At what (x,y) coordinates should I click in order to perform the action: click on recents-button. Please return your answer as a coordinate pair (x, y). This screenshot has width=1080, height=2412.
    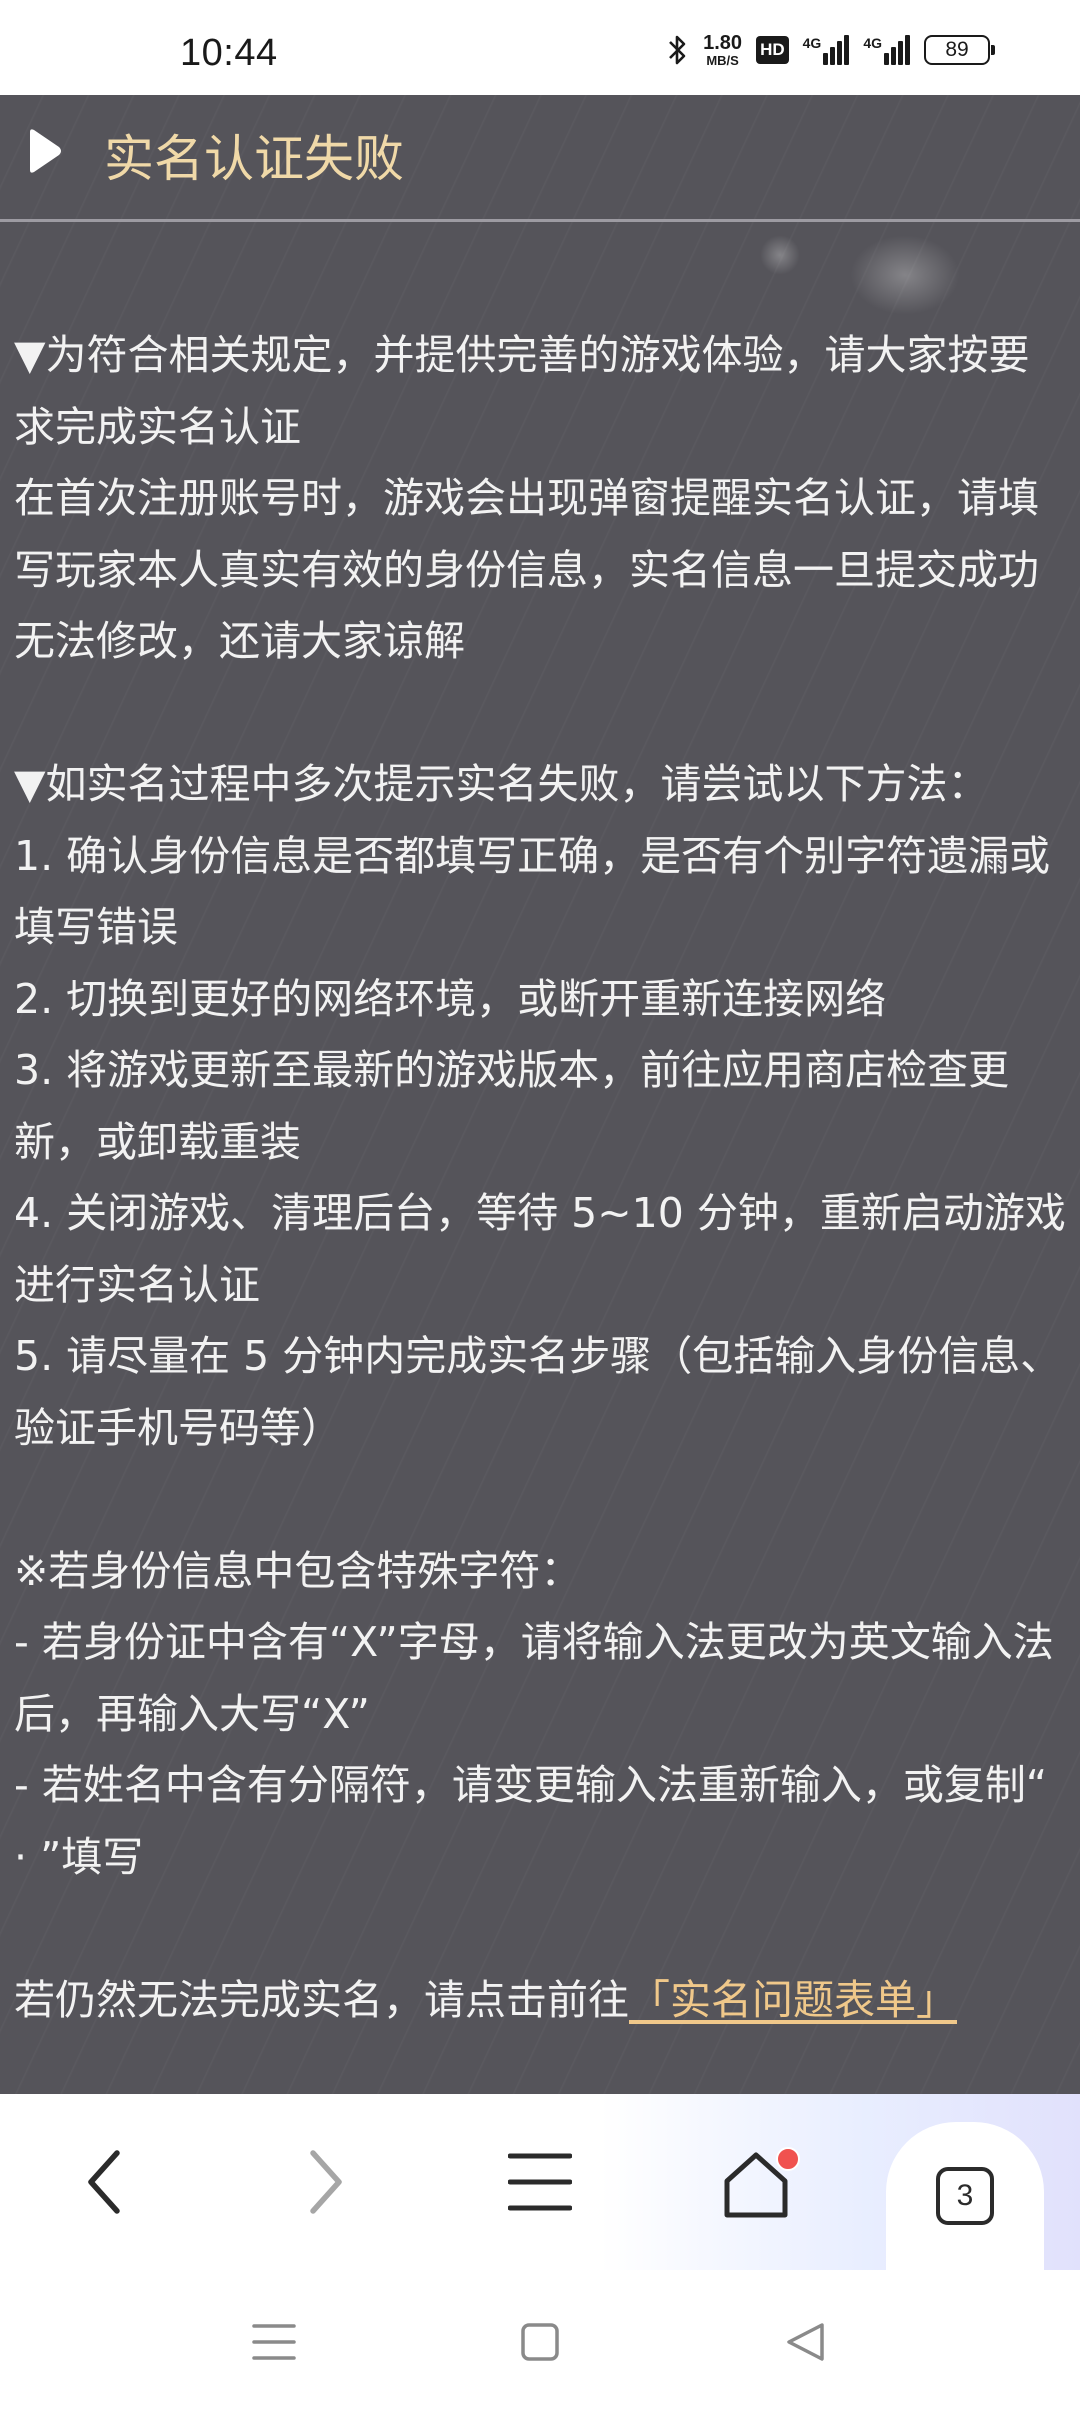
    Looking at the image, I should click on (274, 2344).